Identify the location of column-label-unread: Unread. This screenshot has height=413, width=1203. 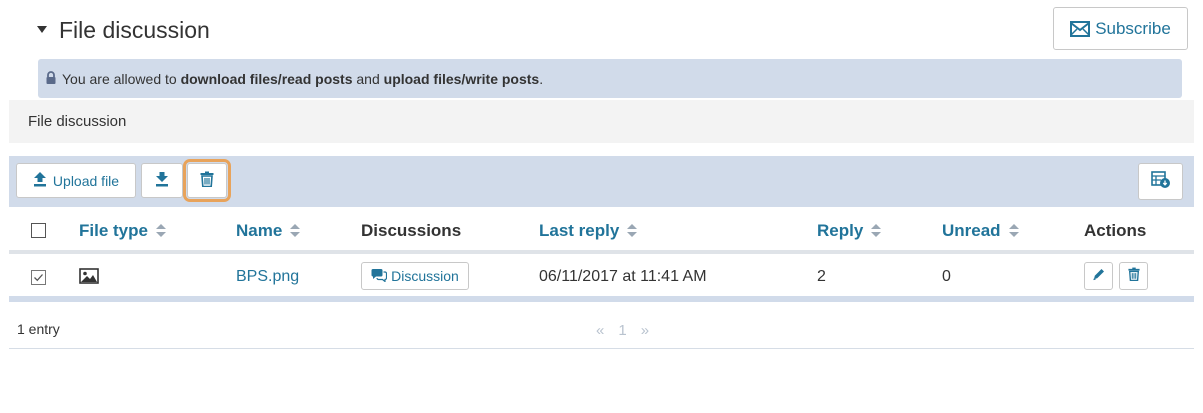
(971, 230).